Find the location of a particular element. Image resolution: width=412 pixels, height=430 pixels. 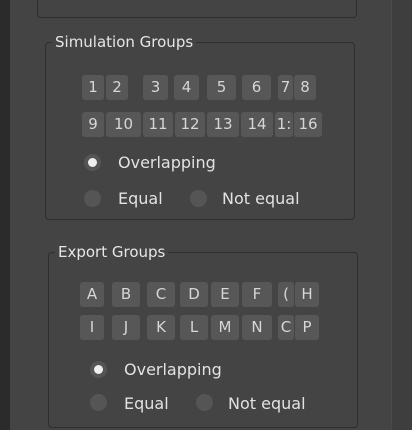

sim-group-button-12: 12 is located at coordinates (190, 124).